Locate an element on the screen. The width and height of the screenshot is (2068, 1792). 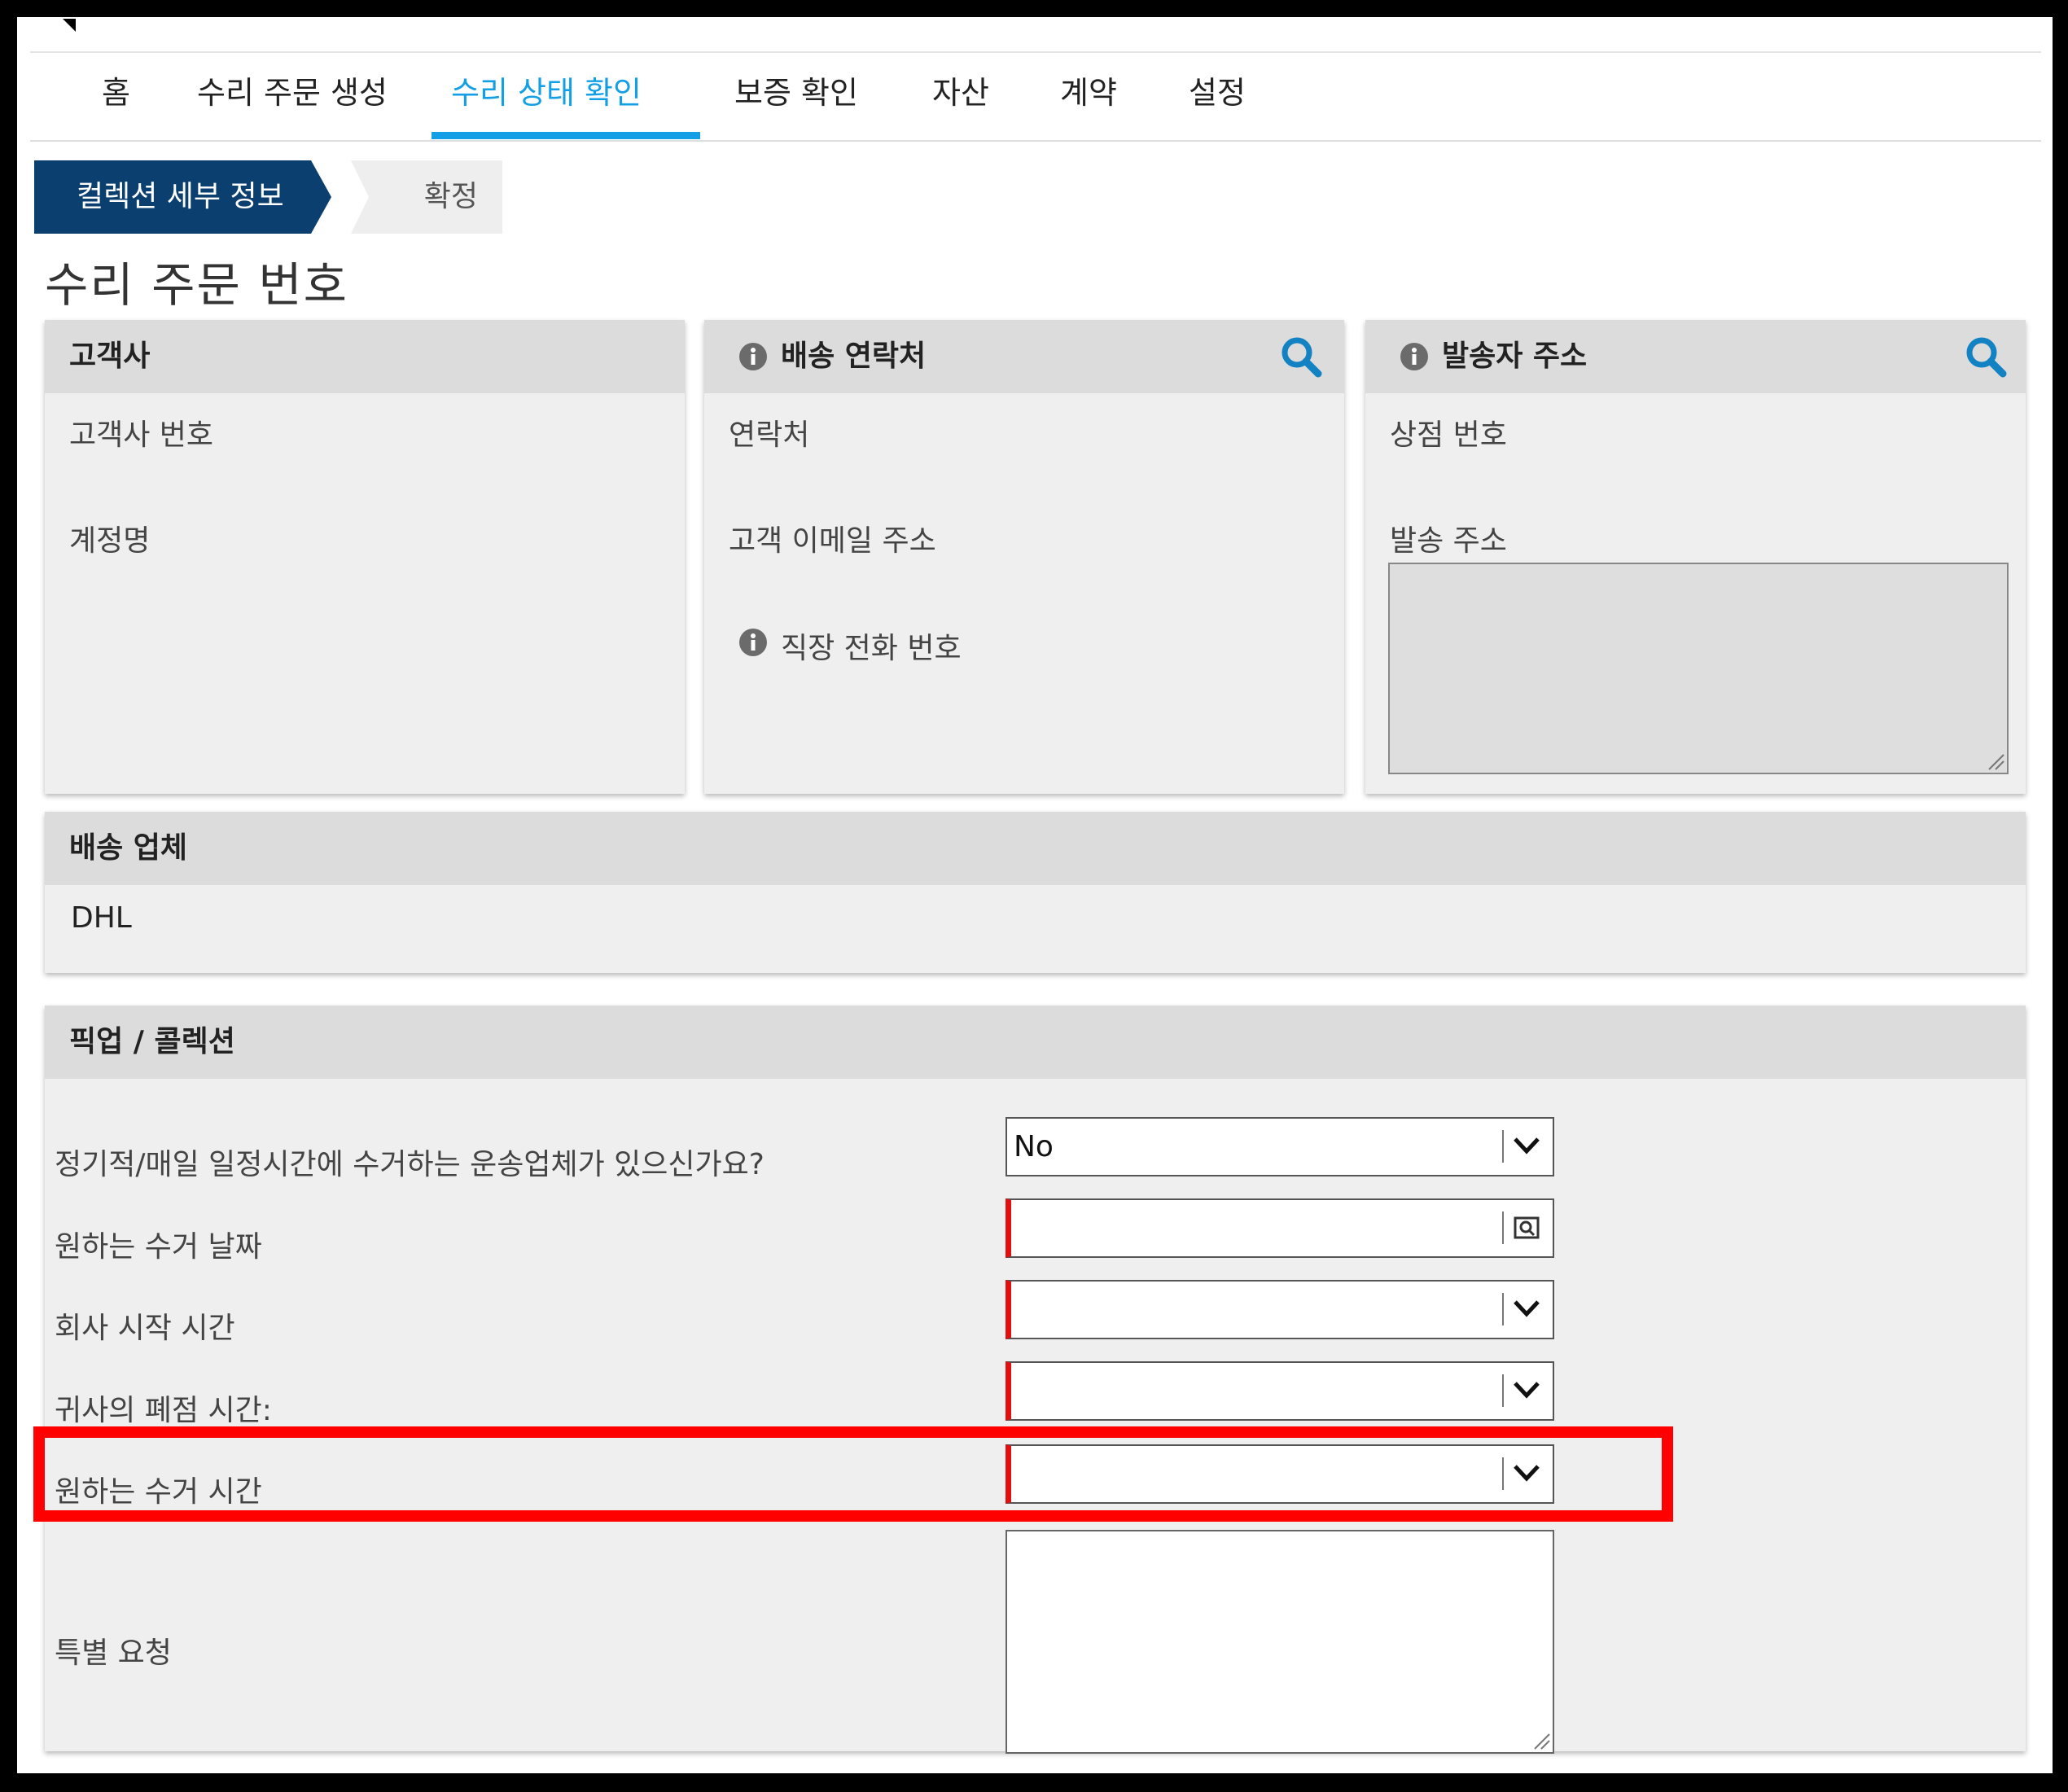
ship-address-textarea is located at coordinates (1698, 668).